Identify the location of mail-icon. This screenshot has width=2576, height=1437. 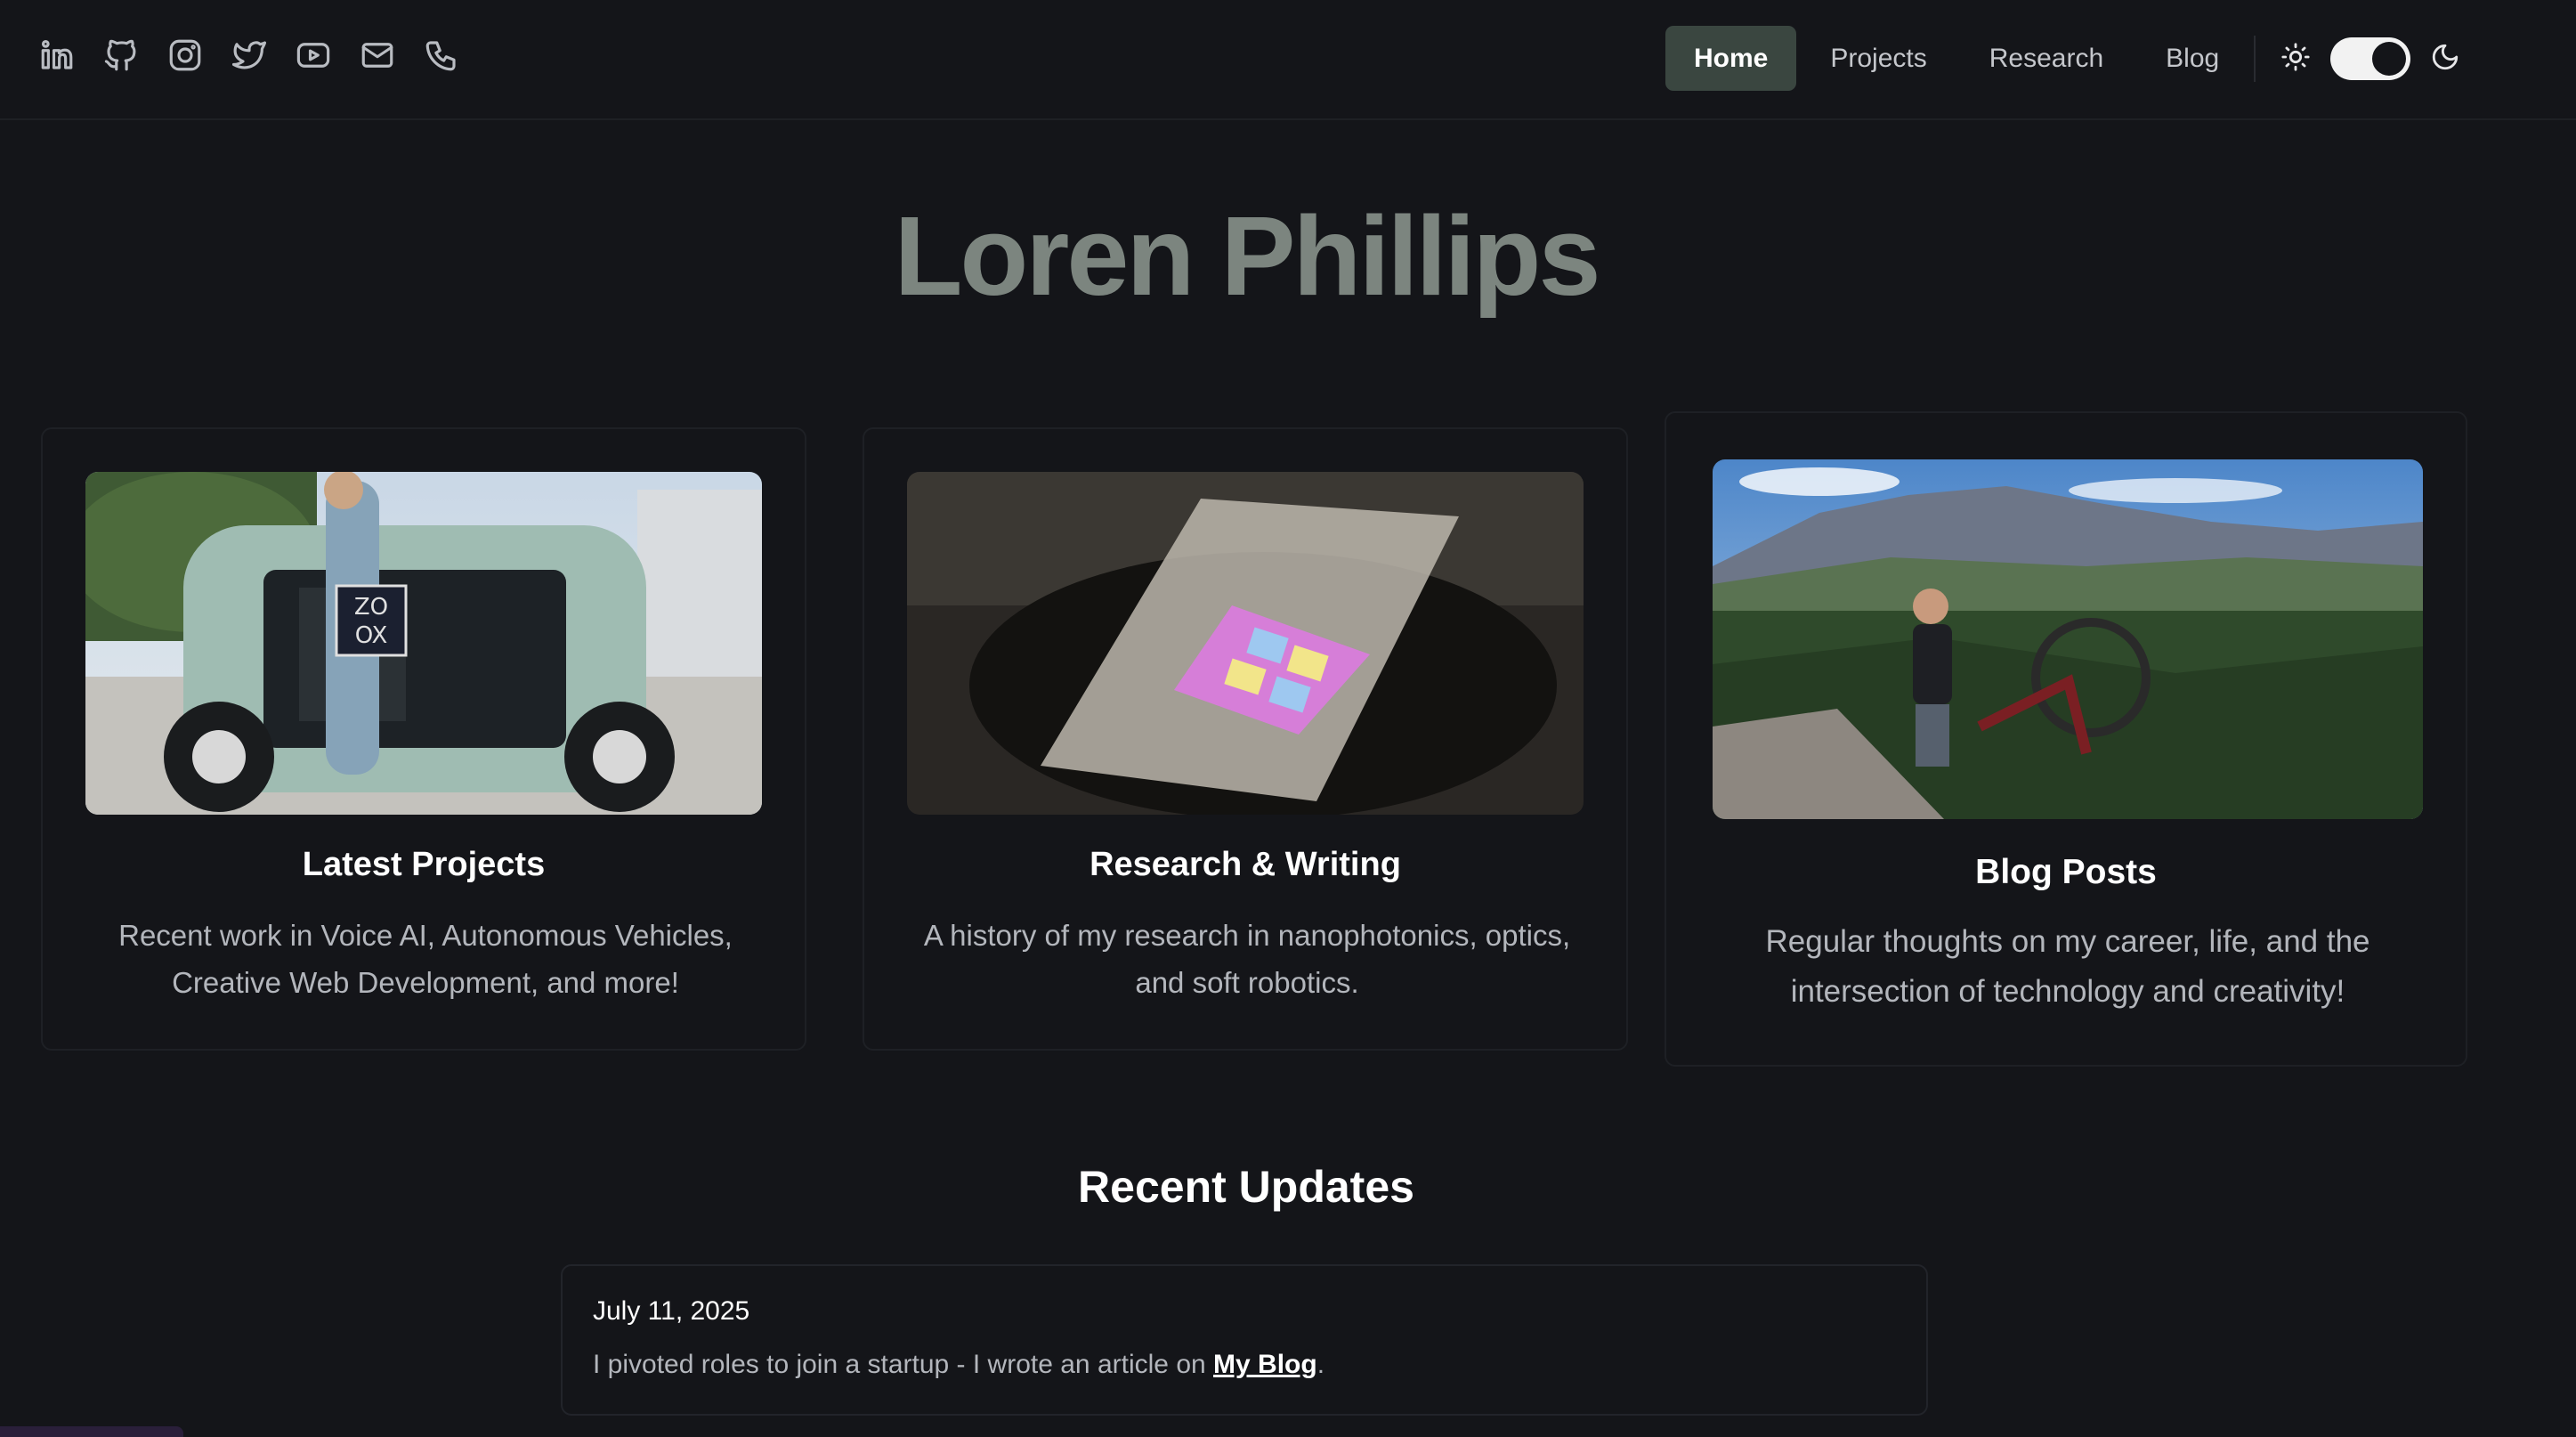
(378, 55).